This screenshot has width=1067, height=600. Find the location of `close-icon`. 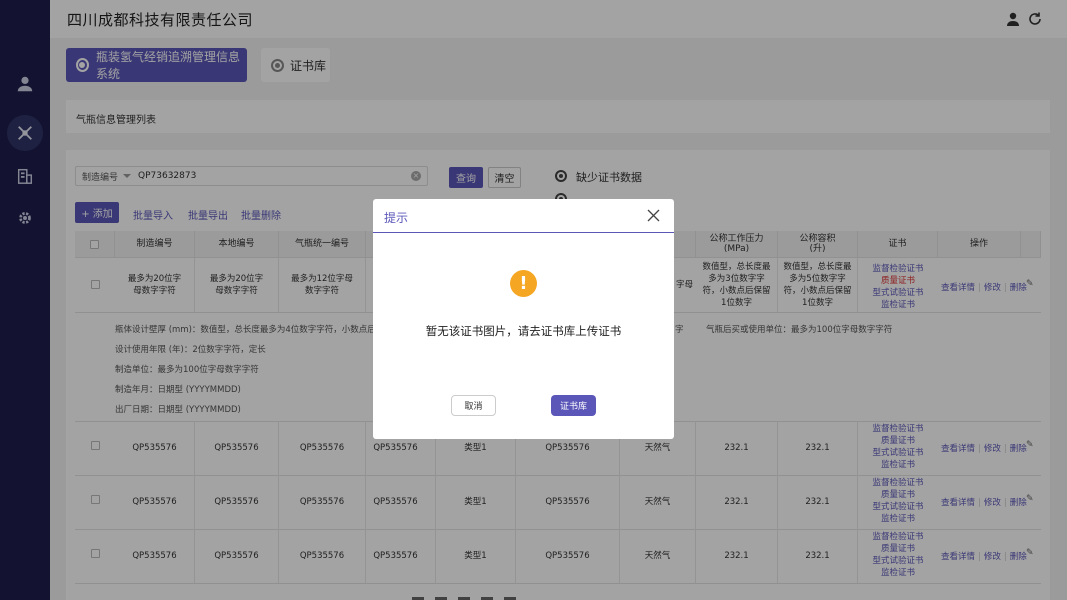

close-icon is located at coordinates (653, 215).